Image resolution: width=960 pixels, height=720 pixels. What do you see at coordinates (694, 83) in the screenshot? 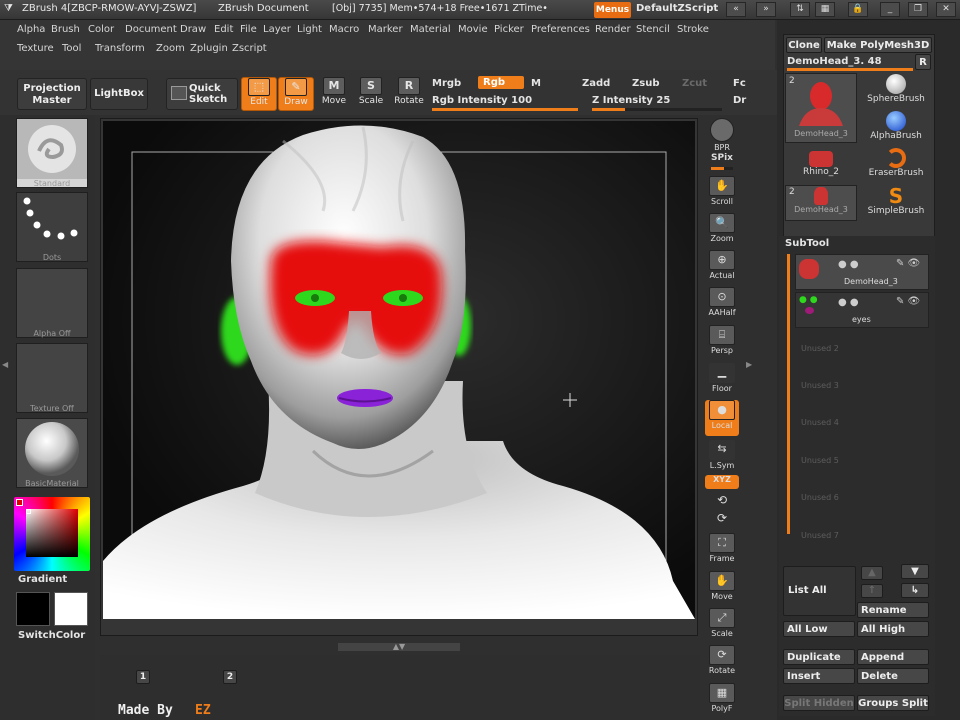
I see `zcut-button: Zcut` at bounding box center [694, 83].